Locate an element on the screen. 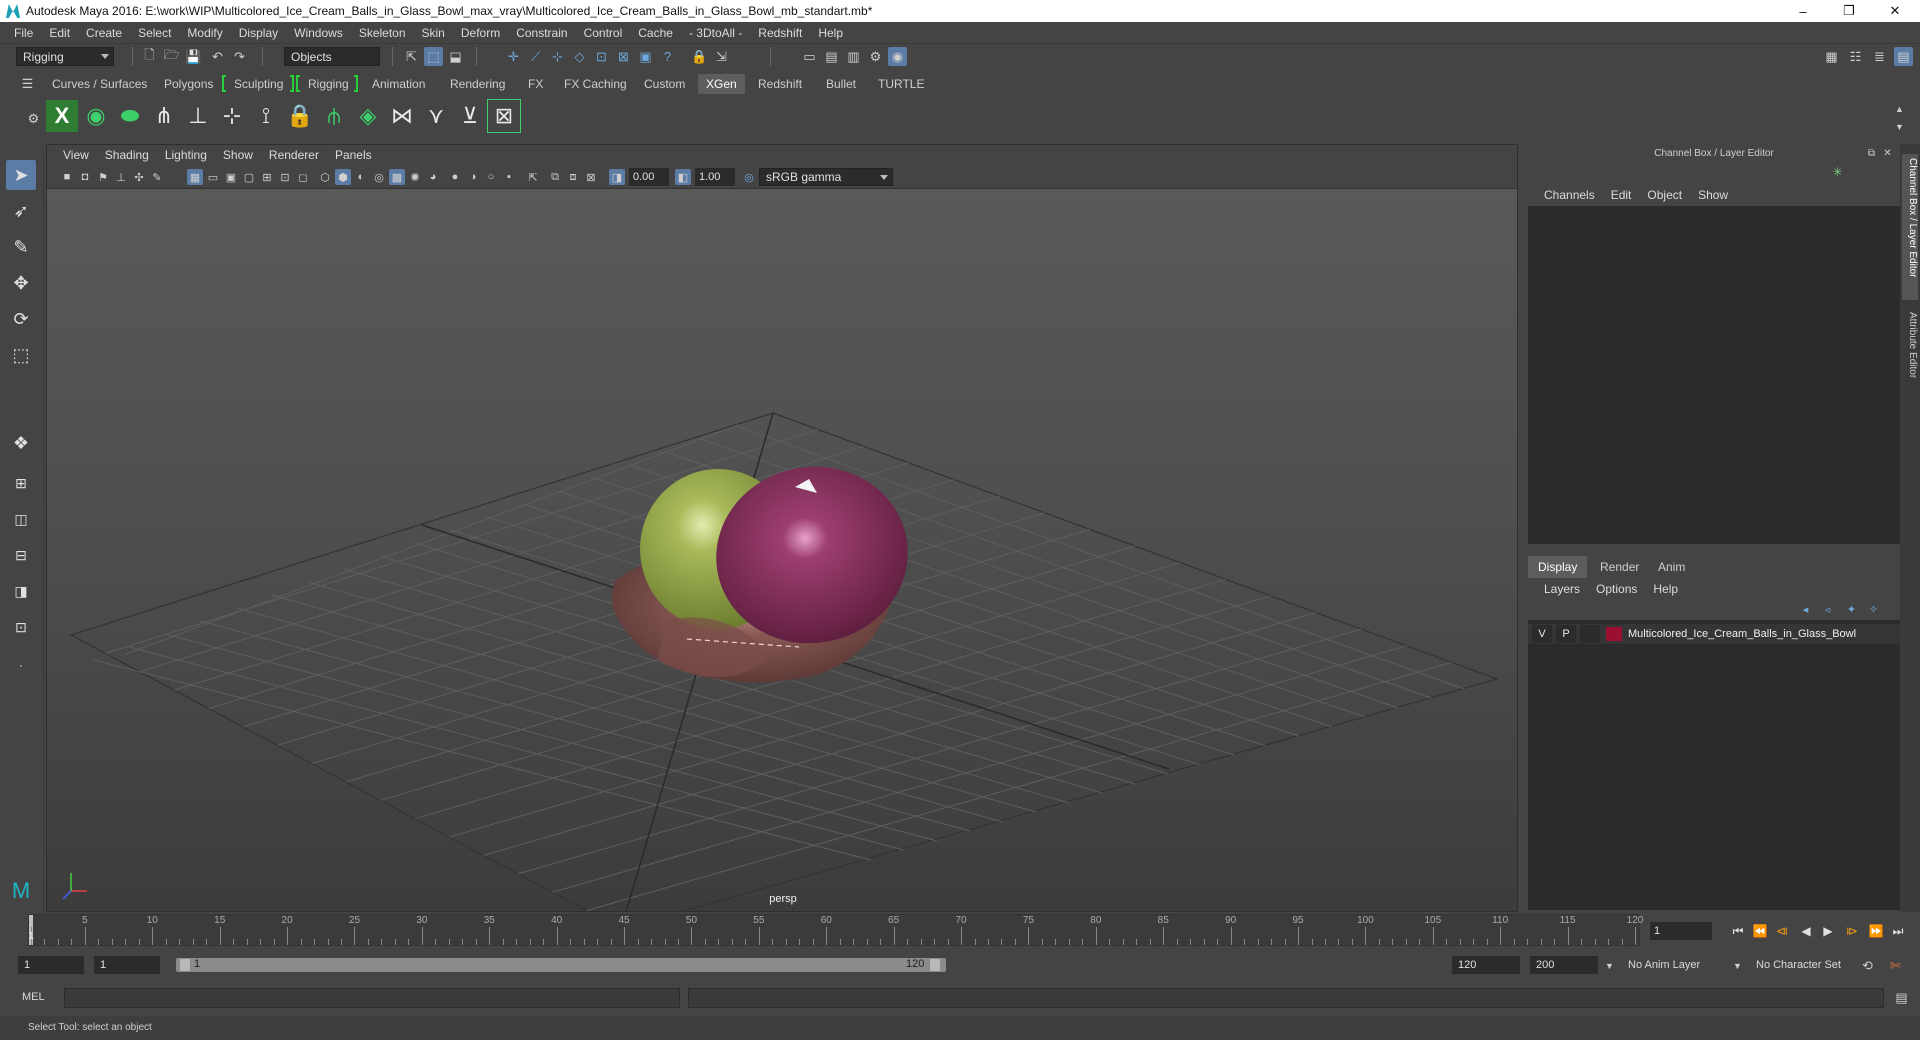 The image size is (1920, 1040). tab-display: Display is located at coordinates (1558, 567).